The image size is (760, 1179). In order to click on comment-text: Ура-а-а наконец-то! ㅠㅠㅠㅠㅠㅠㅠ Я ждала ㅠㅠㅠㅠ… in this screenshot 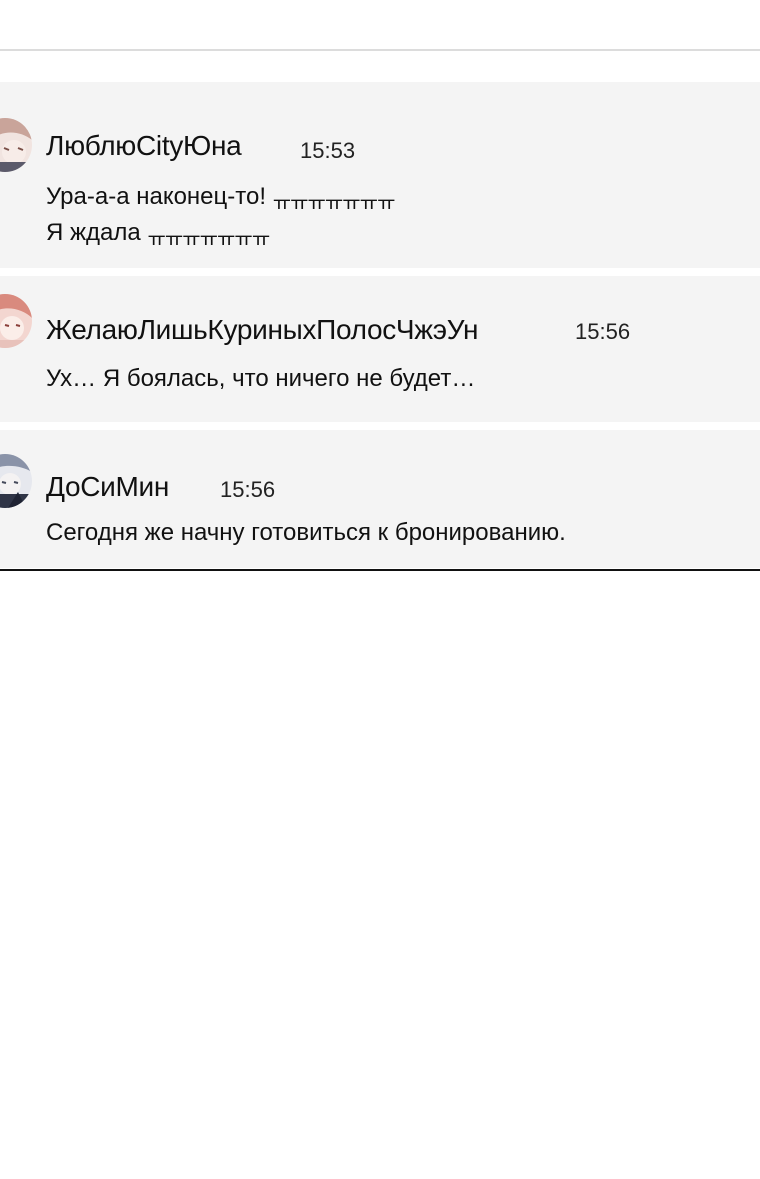, I will do `click(220, 218)`.